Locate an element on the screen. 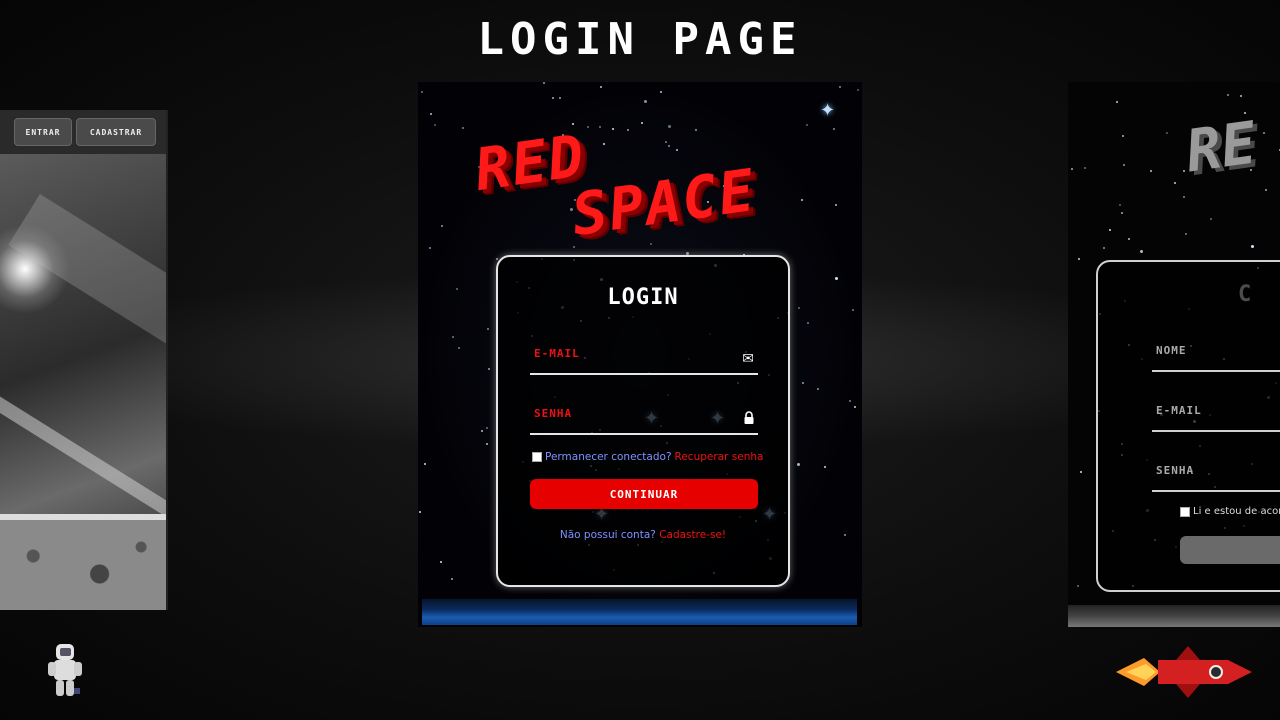  signup-password-placeholder: SENHA is located at coordinates (1175, 470).